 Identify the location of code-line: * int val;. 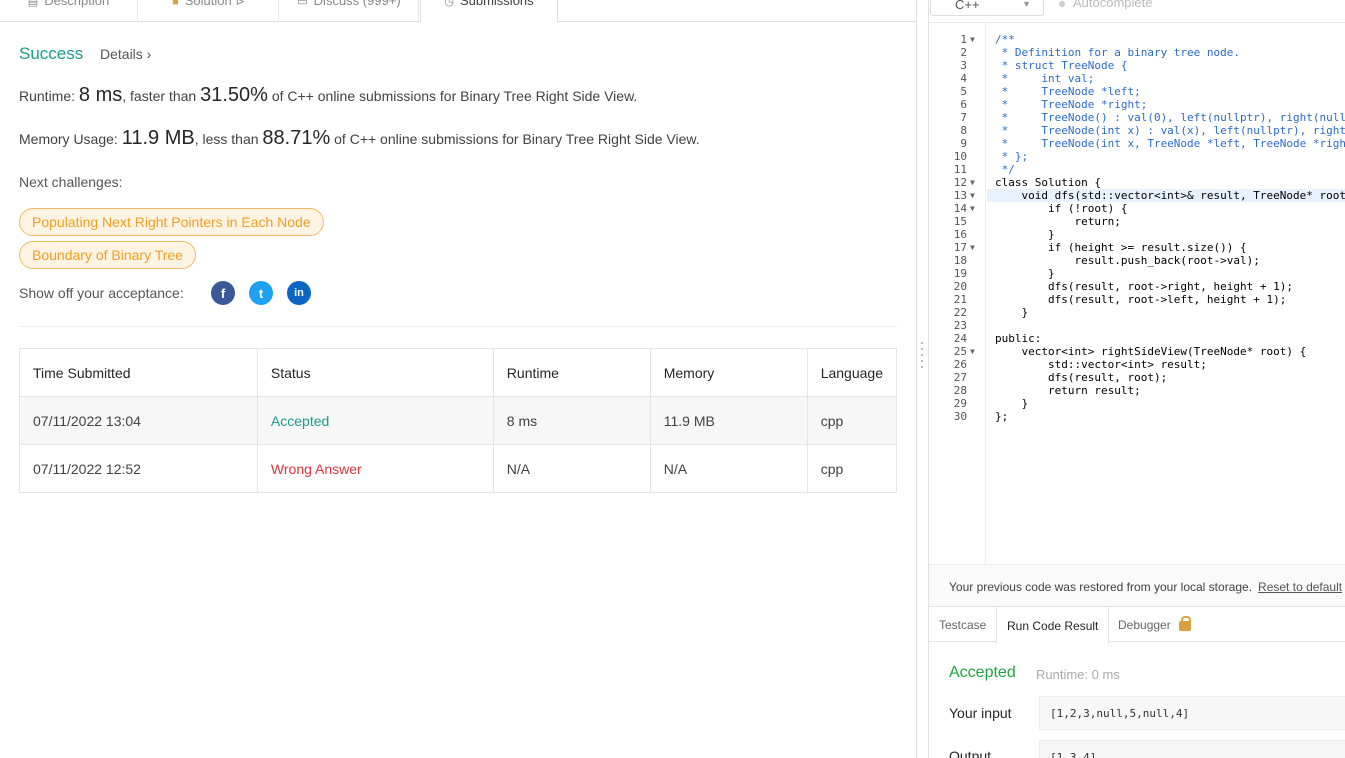
(1045, 78).